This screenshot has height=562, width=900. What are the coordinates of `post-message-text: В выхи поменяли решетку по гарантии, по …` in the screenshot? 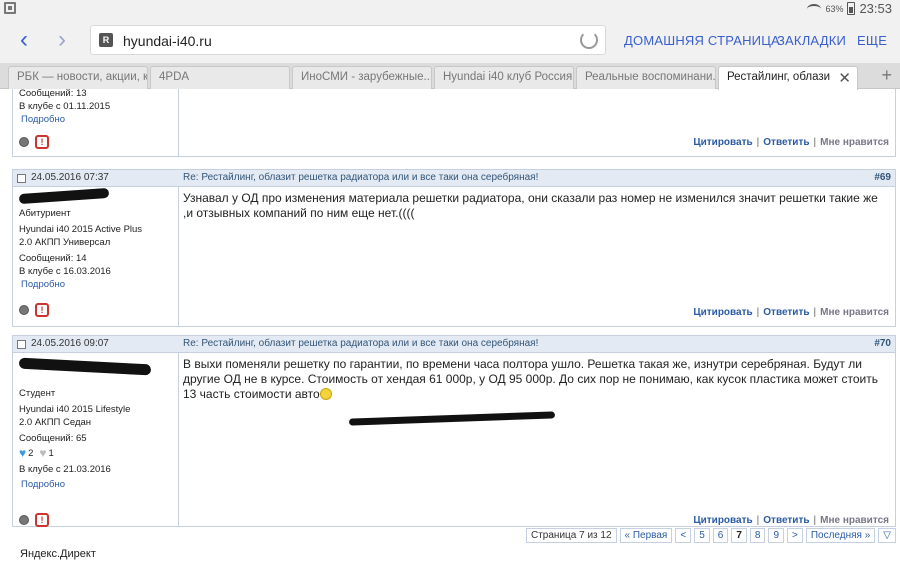 It's located at (530, 379).